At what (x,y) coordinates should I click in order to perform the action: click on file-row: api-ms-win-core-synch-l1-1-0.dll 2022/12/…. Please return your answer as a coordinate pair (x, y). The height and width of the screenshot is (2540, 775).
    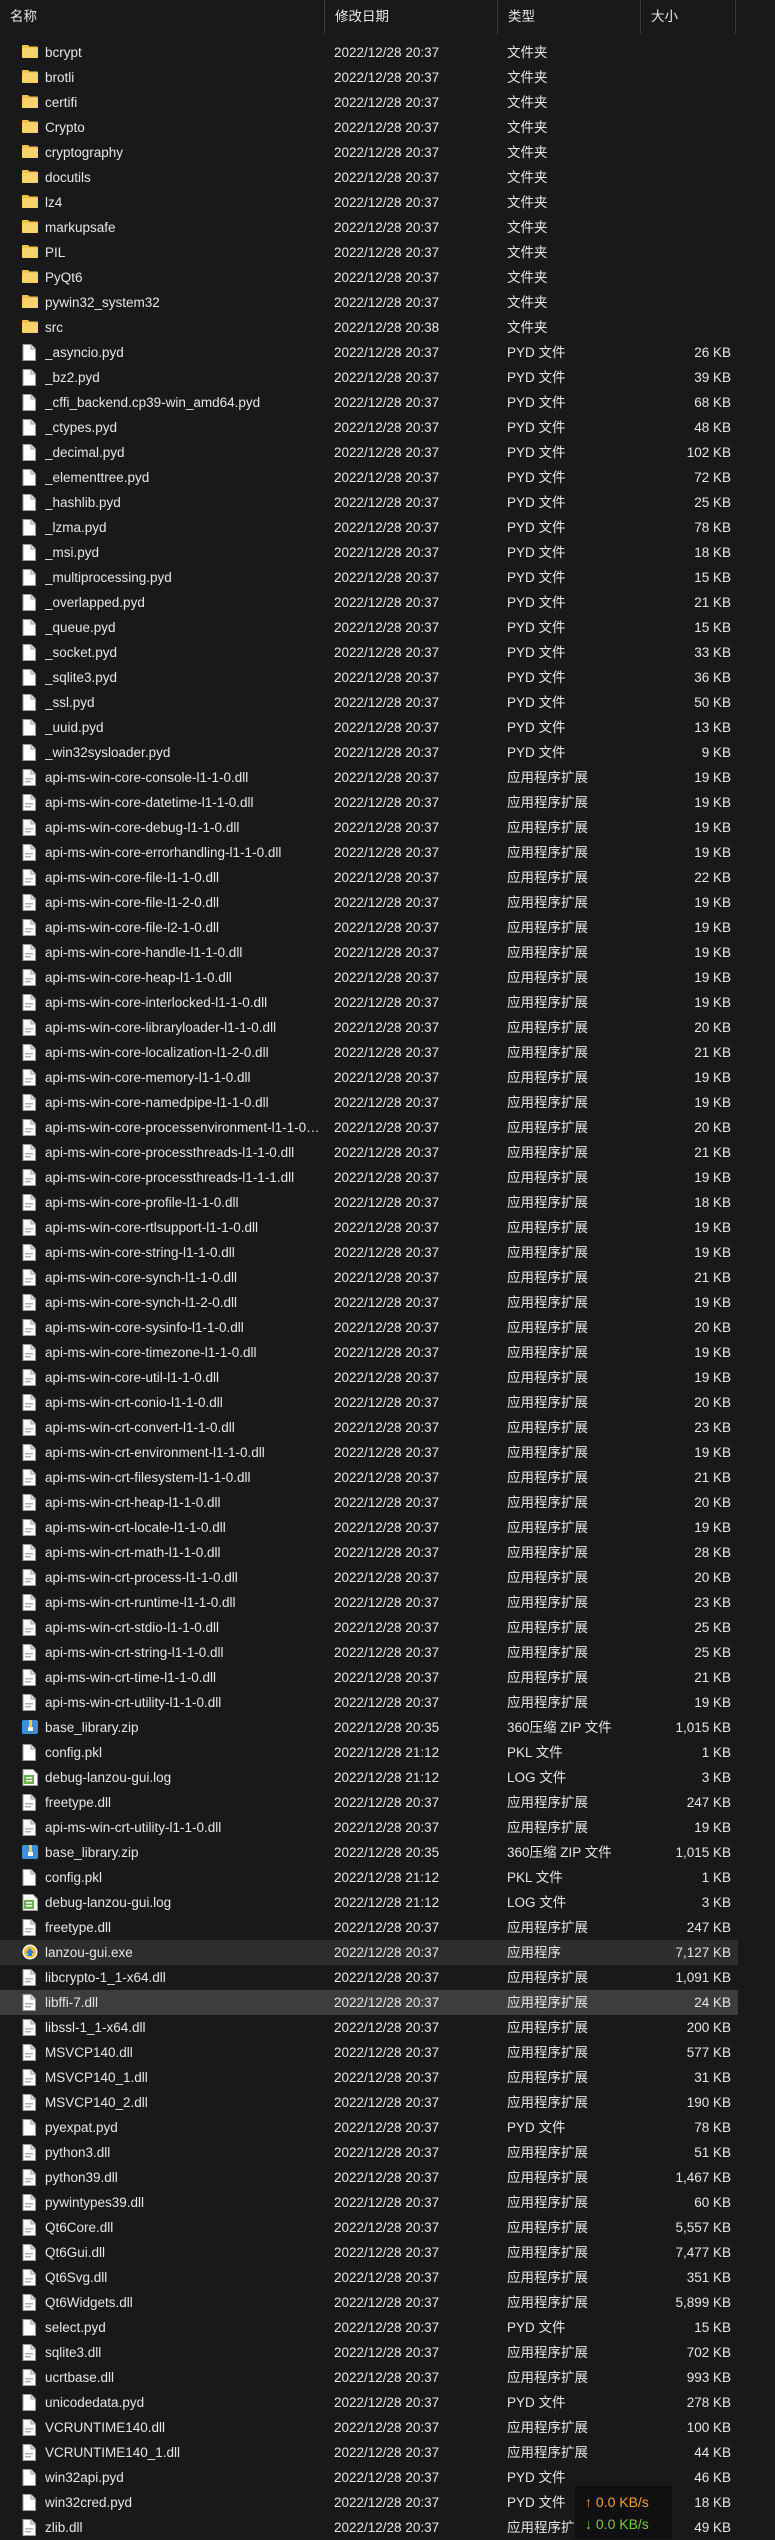
    Looking at the image, I should click on (369, 1277).